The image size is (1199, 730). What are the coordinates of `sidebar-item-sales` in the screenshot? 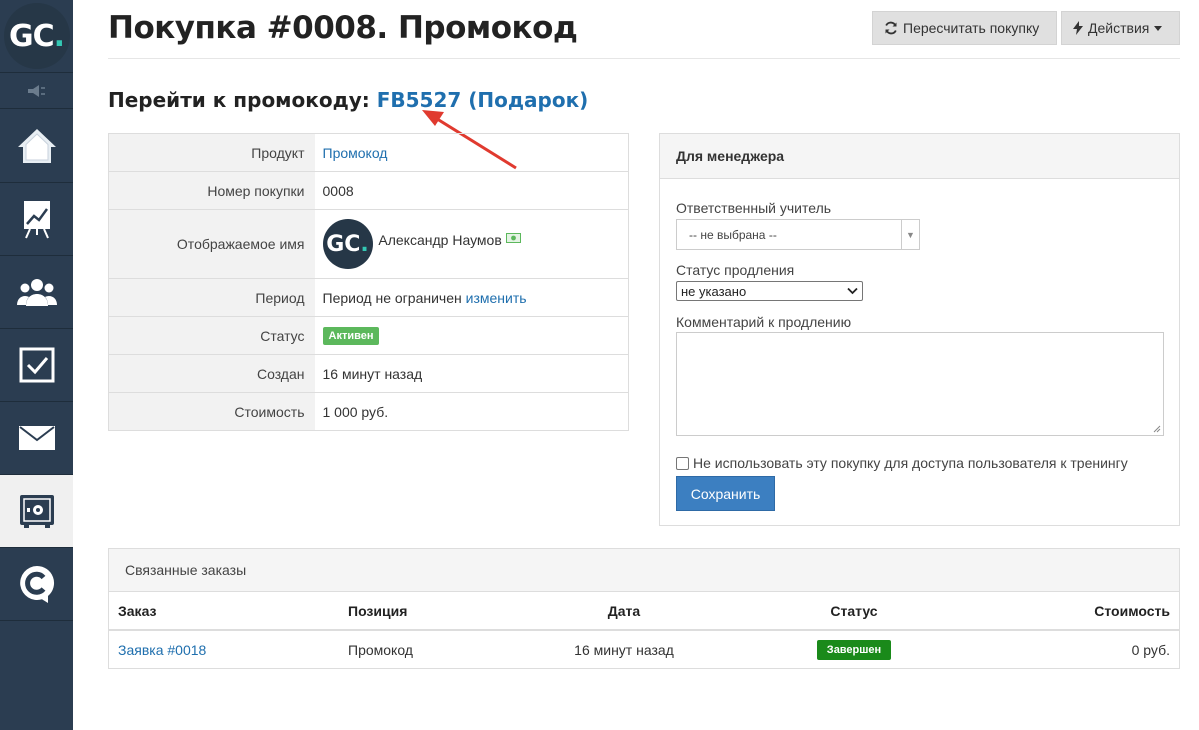 It's located at (36, 511).